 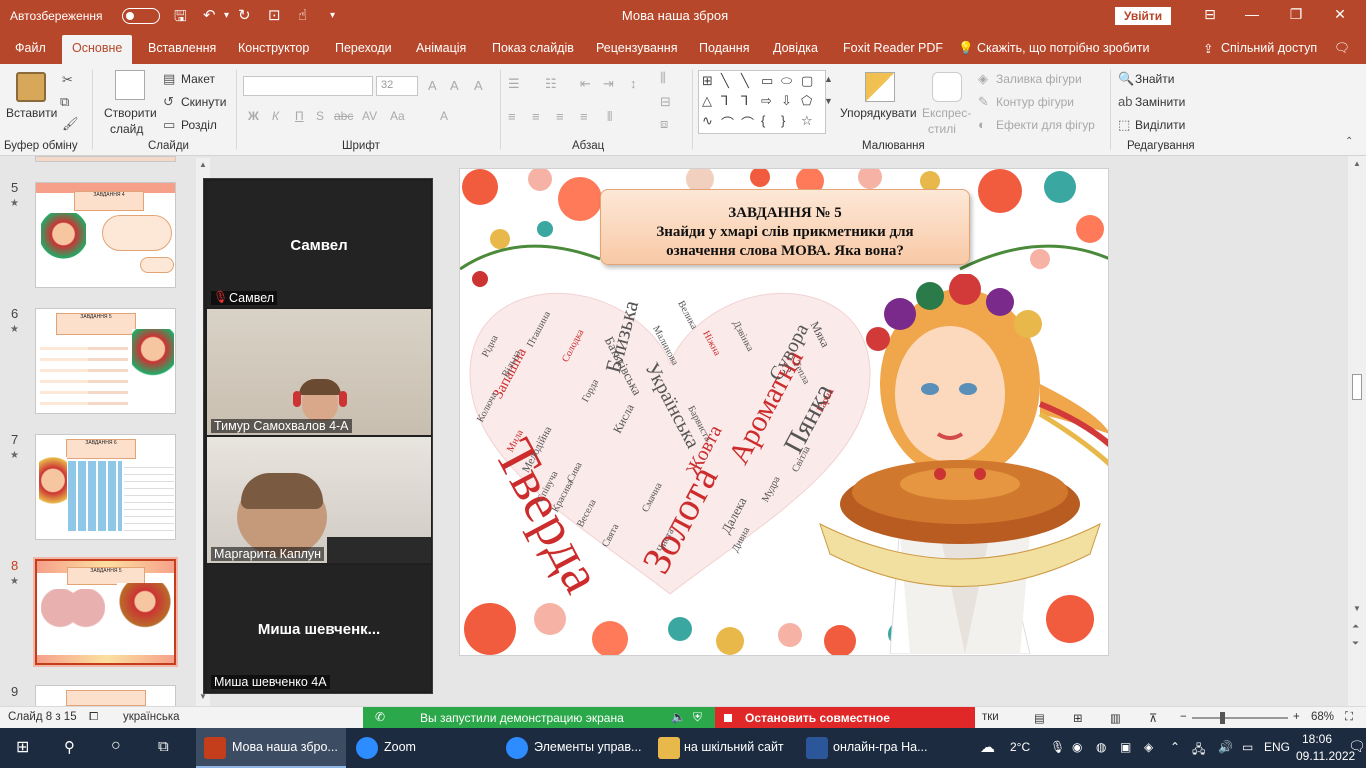 What do you see at coordinates (31, 113) in the screenshot?
I see `paste-button: Вставити` at bounding box center [31, 113].